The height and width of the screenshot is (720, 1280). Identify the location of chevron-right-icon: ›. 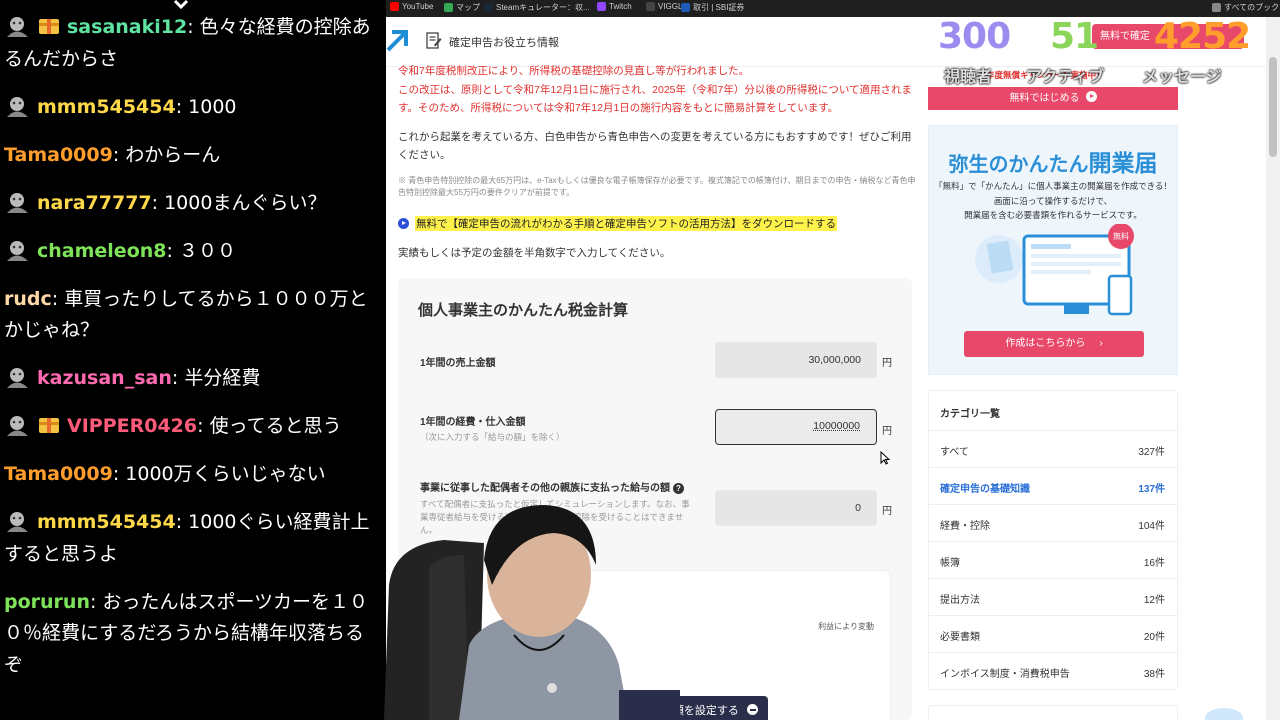
(1101, 343).